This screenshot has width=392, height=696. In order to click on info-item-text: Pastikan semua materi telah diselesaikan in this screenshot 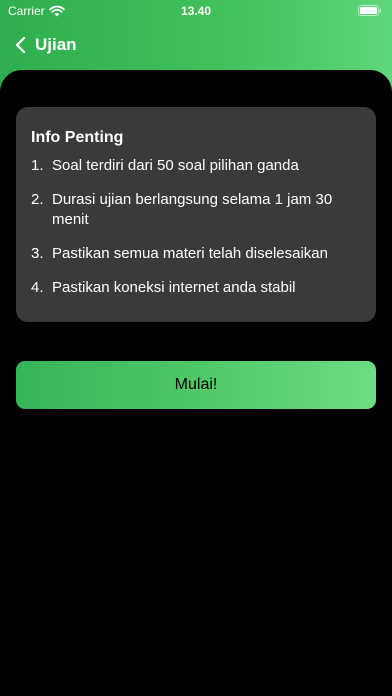, I will do `click(190, 253)`.